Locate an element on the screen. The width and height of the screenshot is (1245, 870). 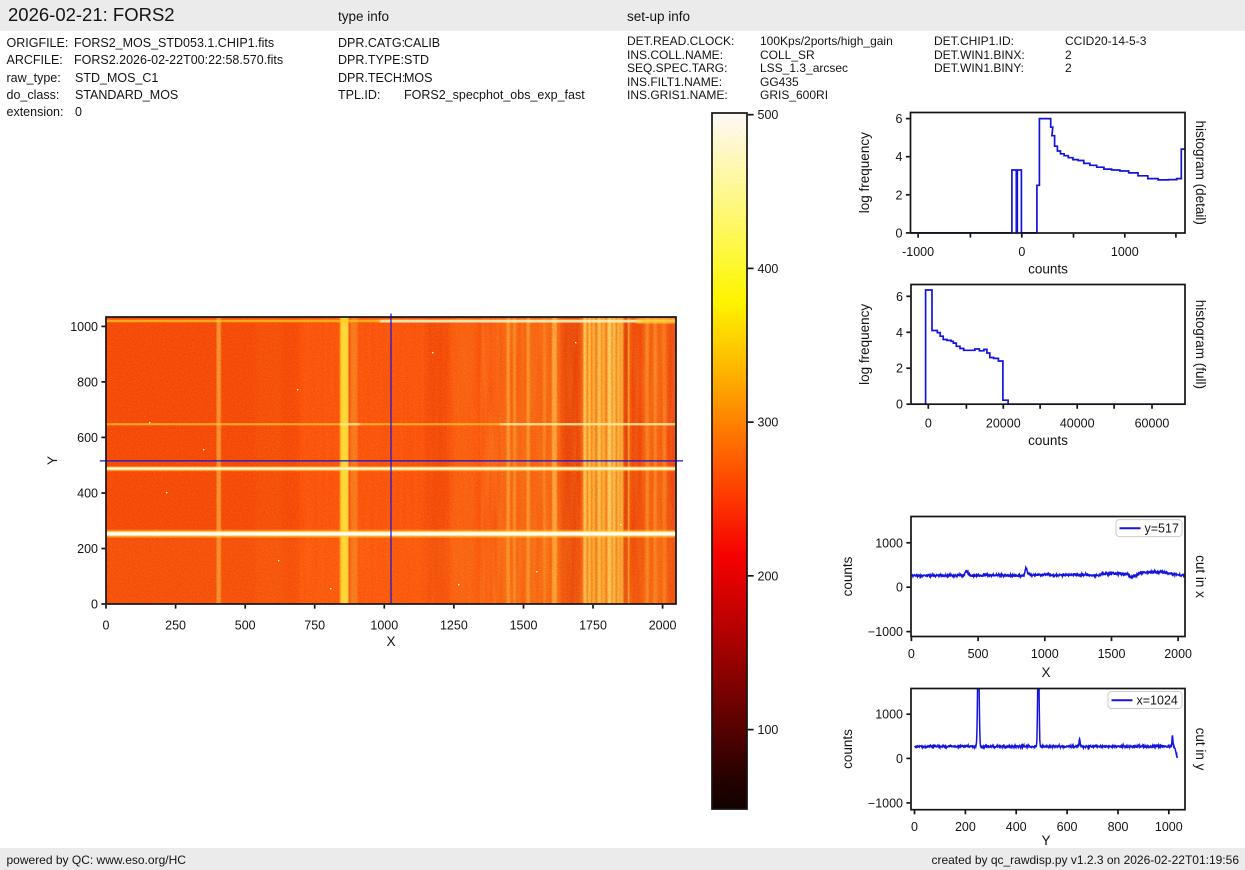
svg-text: 60000 is located at coordinates (1152, 424).